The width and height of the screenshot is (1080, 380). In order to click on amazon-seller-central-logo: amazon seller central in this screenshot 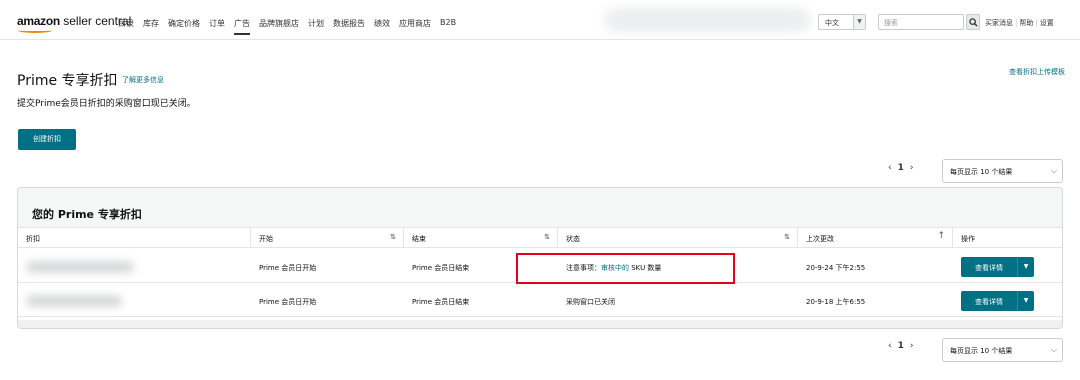, I will do `click(74, 23)`.